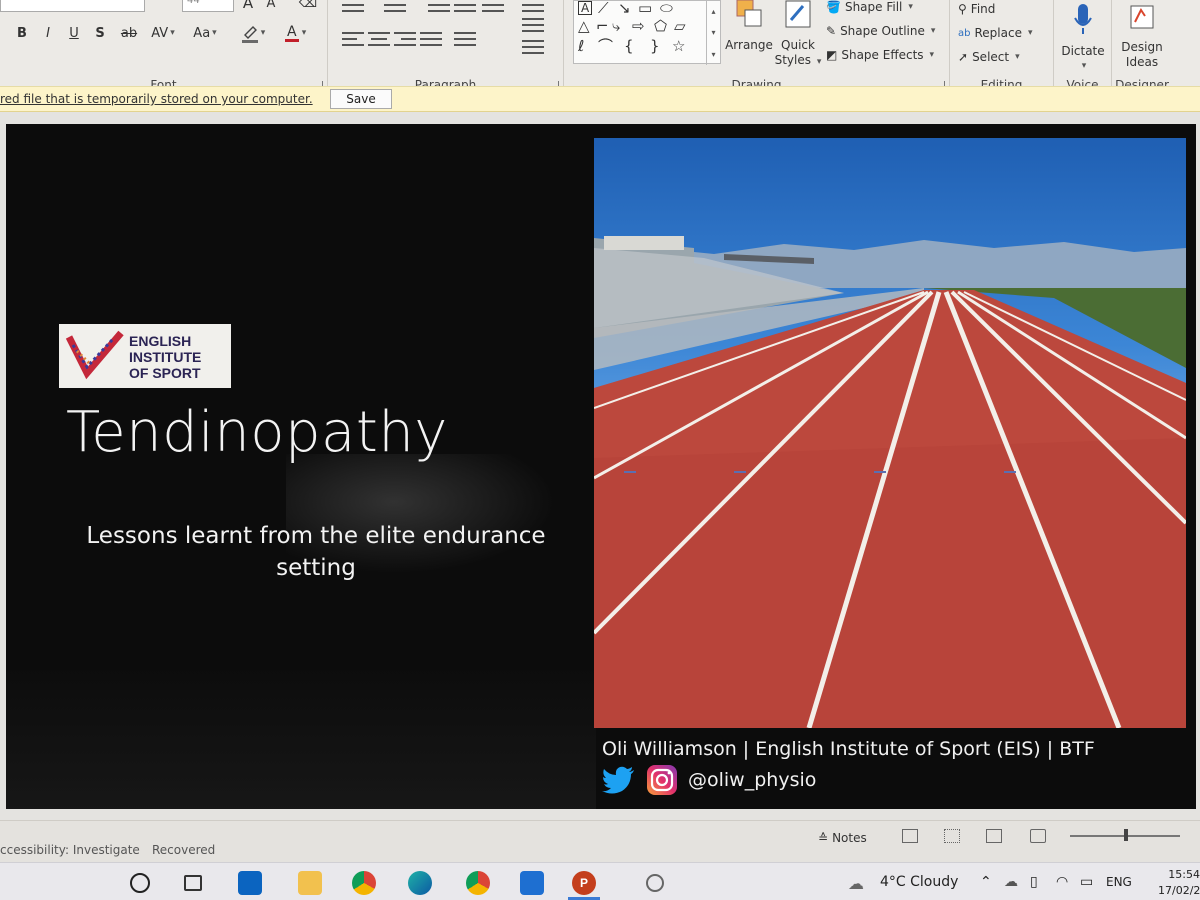 The width and height of the screenshot is (1200, 900). Describe the element at coordinates (1119, 882) in the screenshot. I see `language-indicator: ENG` at that location.